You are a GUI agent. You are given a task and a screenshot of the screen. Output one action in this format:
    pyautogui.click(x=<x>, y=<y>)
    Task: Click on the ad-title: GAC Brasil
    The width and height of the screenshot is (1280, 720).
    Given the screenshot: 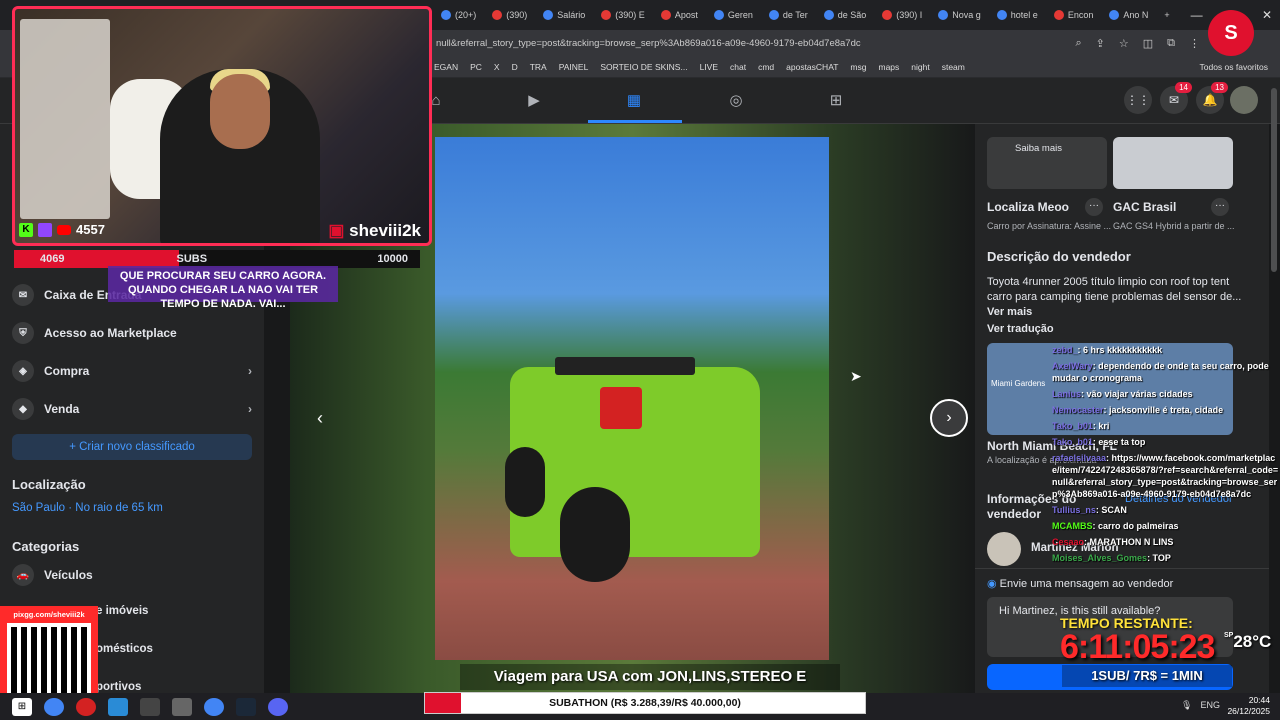 What is the action you would take?
    pyautogui.click(x=1144, y=207)
    